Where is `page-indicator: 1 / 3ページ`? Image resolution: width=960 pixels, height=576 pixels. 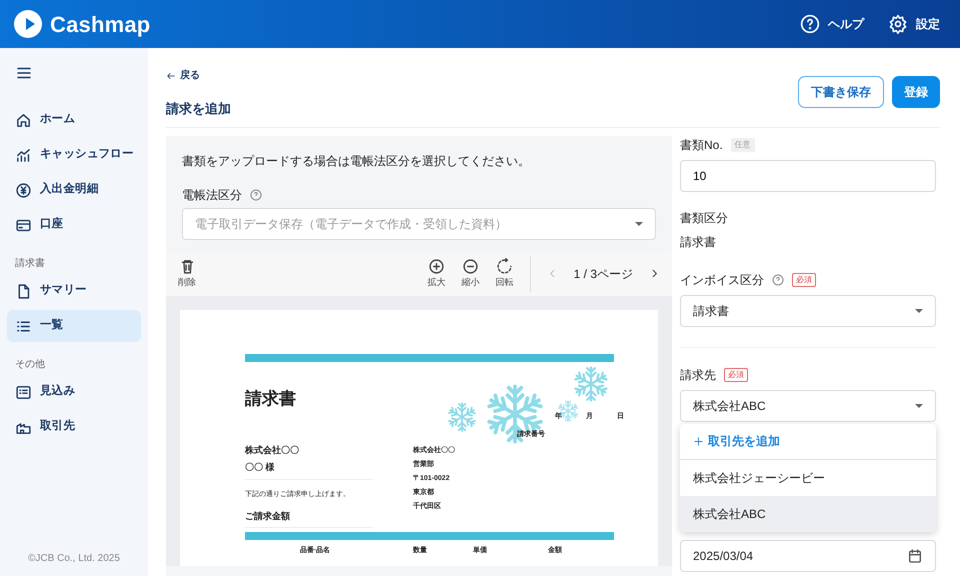
page-indicator: 1 / 3ページ is located at coordinates (603, 274).